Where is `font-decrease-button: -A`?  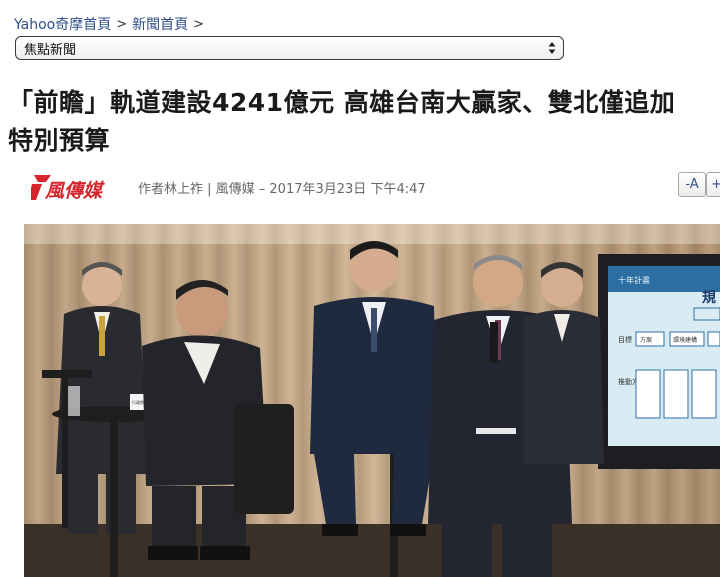 font-decrease-button: -A is located at coordinates (692, 184).